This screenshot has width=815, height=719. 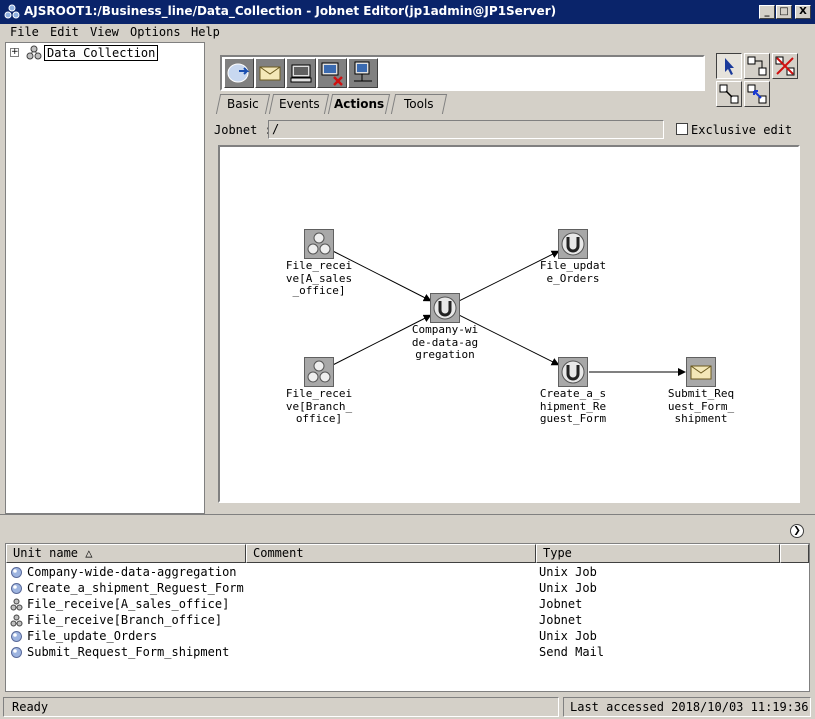 What do you see at coordinates (794, 553) in the screenshot?
I see `column-filler` at bounding box center [794, 553].